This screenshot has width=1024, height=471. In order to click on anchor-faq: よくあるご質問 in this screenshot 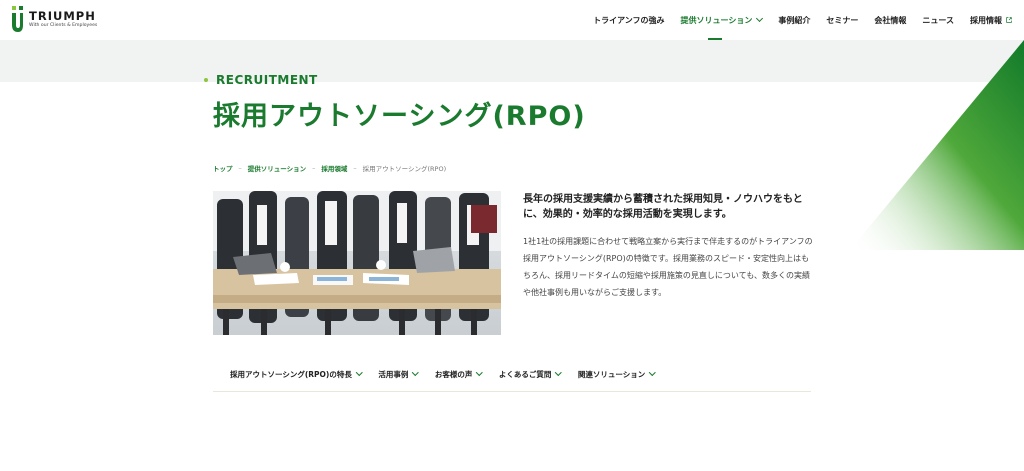, I will do `click(530, 374)`.